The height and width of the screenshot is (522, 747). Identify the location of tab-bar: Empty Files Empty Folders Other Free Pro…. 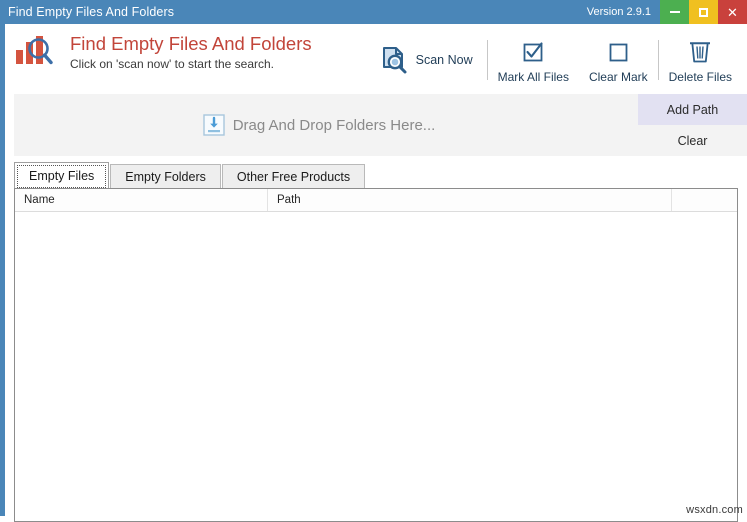
(376, 175).